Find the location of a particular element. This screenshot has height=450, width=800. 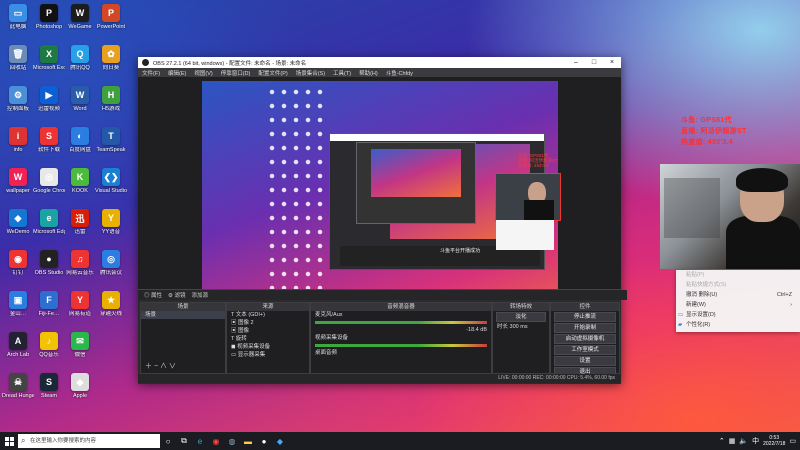

app-icon: ◎ is located at coordinates (111, 259).